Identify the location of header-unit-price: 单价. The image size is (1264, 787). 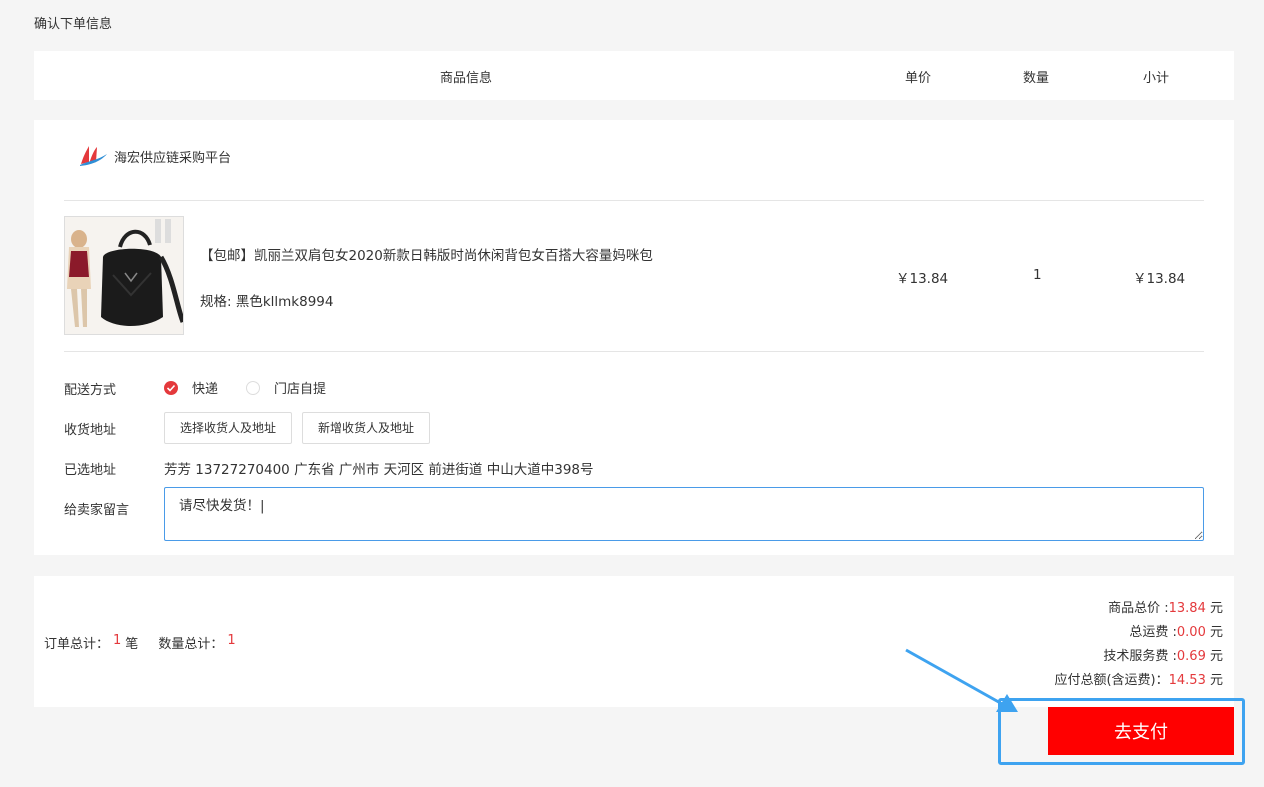
(918, 78).